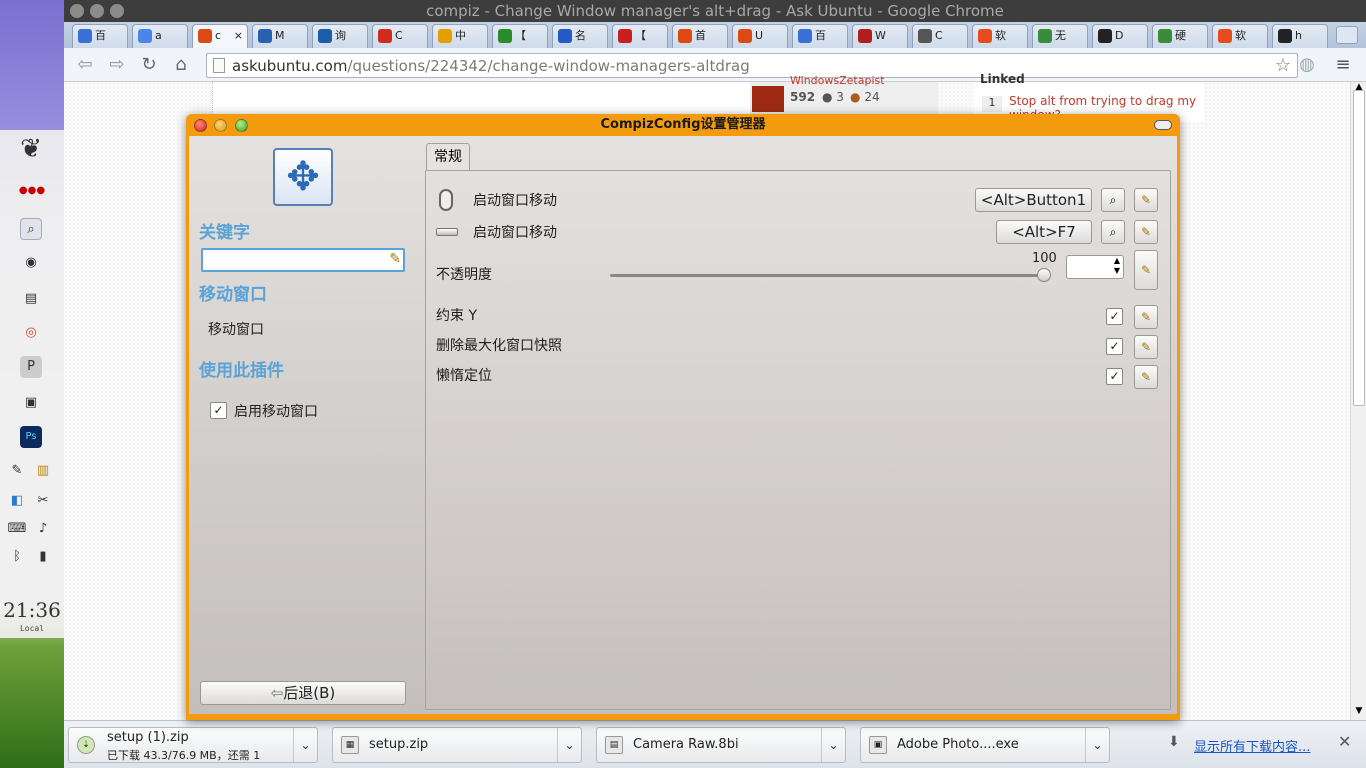 The image size is (1366, 768). Describe the element at coordinates (1114, 376) in the screenshot. I see `lazy-positioning-checkbox: ✓` at that location.